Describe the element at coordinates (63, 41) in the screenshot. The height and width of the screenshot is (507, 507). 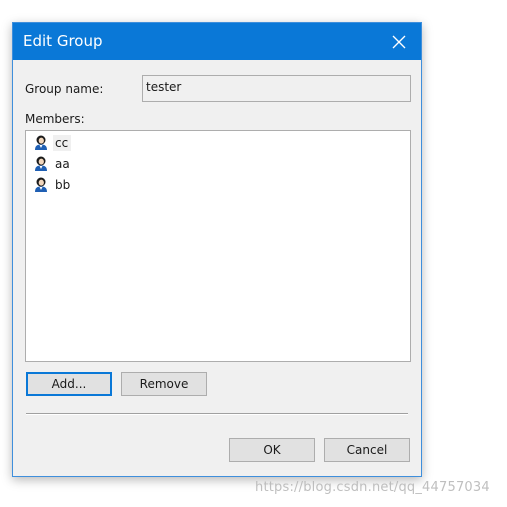
I see `dialog-title: Edit Group` at that location.